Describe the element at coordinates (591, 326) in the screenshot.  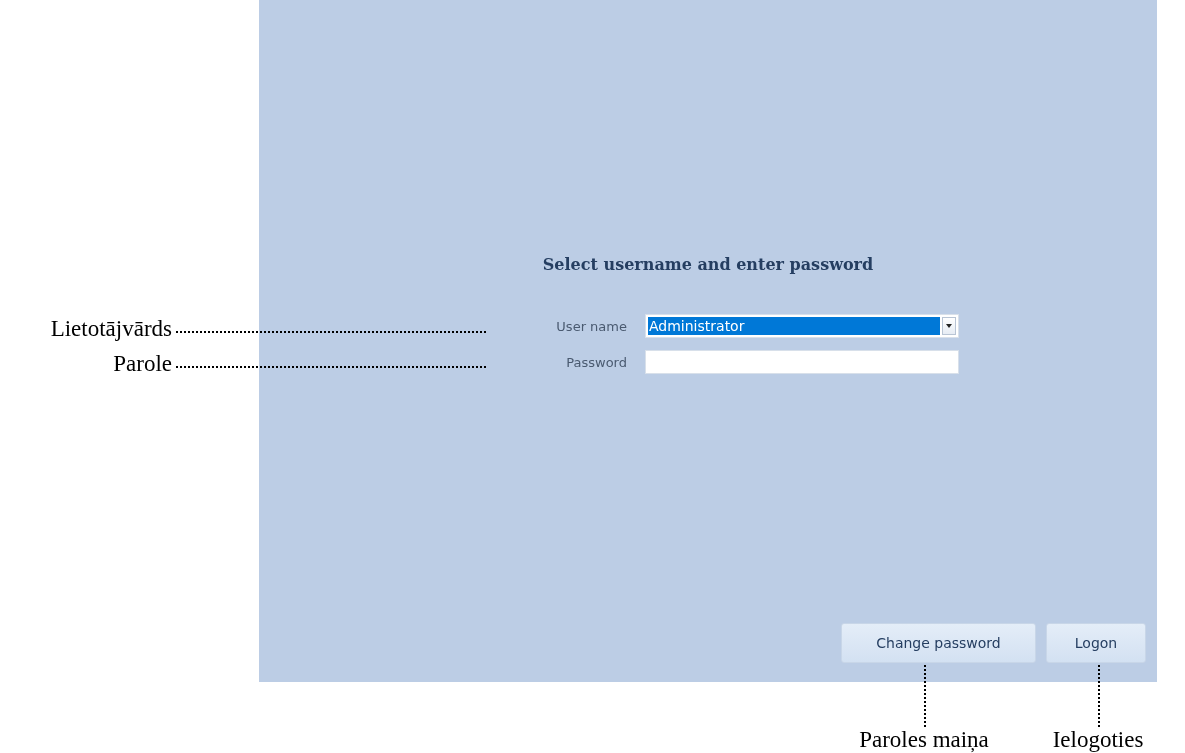
I see `field-label: User name` at that location.